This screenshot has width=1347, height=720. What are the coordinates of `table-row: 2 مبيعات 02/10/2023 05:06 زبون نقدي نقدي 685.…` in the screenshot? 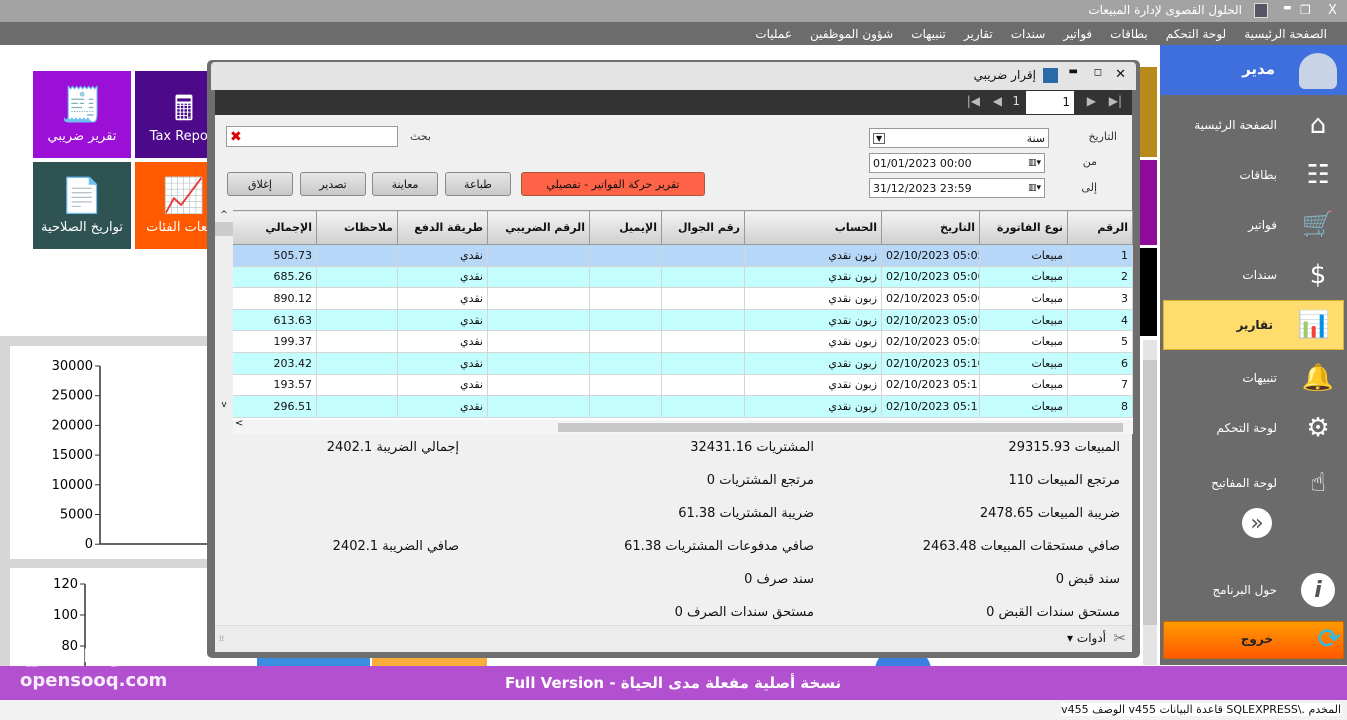 It's located at (683, 277).